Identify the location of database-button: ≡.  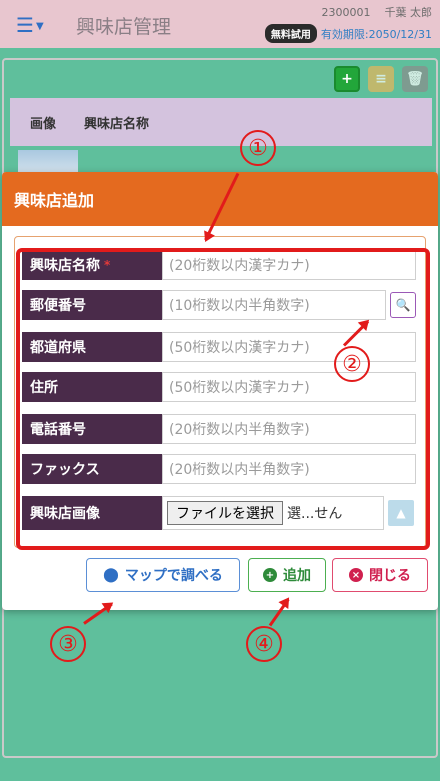
(381, 79).